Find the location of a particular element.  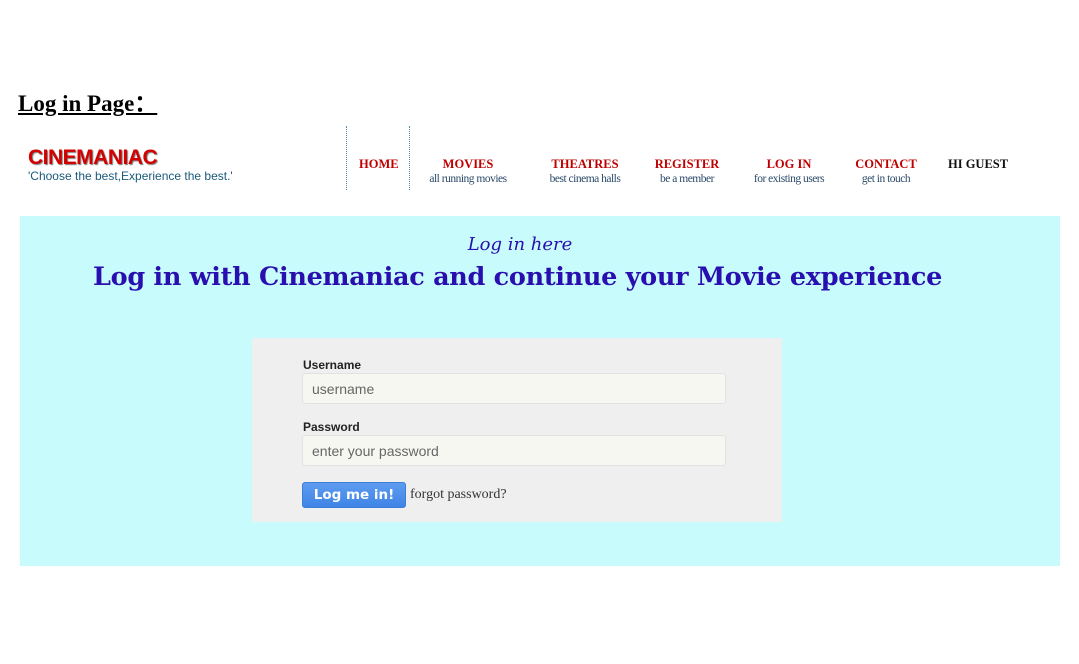

nav-item-label: HOME is located at coordinates (379, 164).